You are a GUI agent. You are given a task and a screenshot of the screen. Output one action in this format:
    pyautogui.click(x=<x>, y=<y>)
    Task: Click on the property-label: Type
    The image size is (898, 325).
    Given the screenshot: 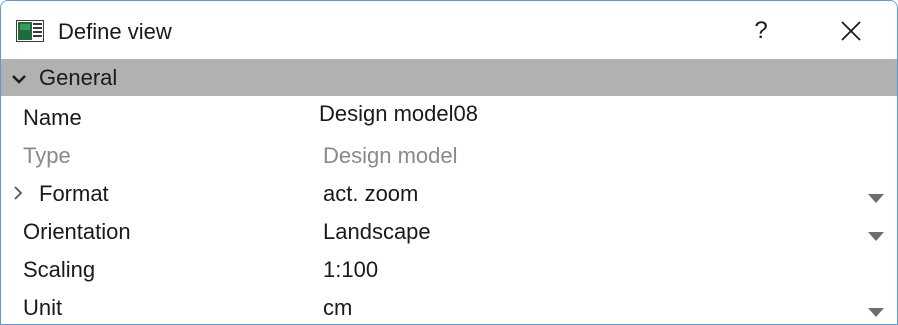 What is the action you would take?
    pyautogui.click(x=47, y=155)
    